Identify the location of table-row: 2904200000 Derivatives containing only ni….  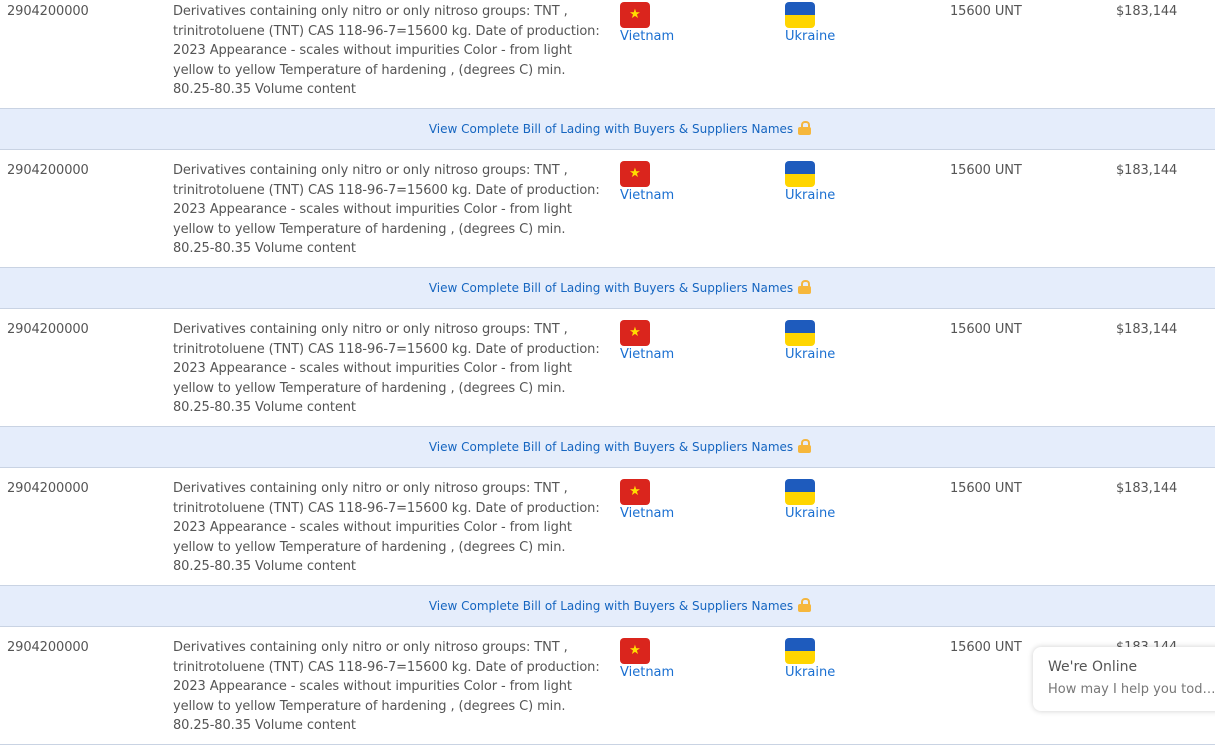
(607, 54).